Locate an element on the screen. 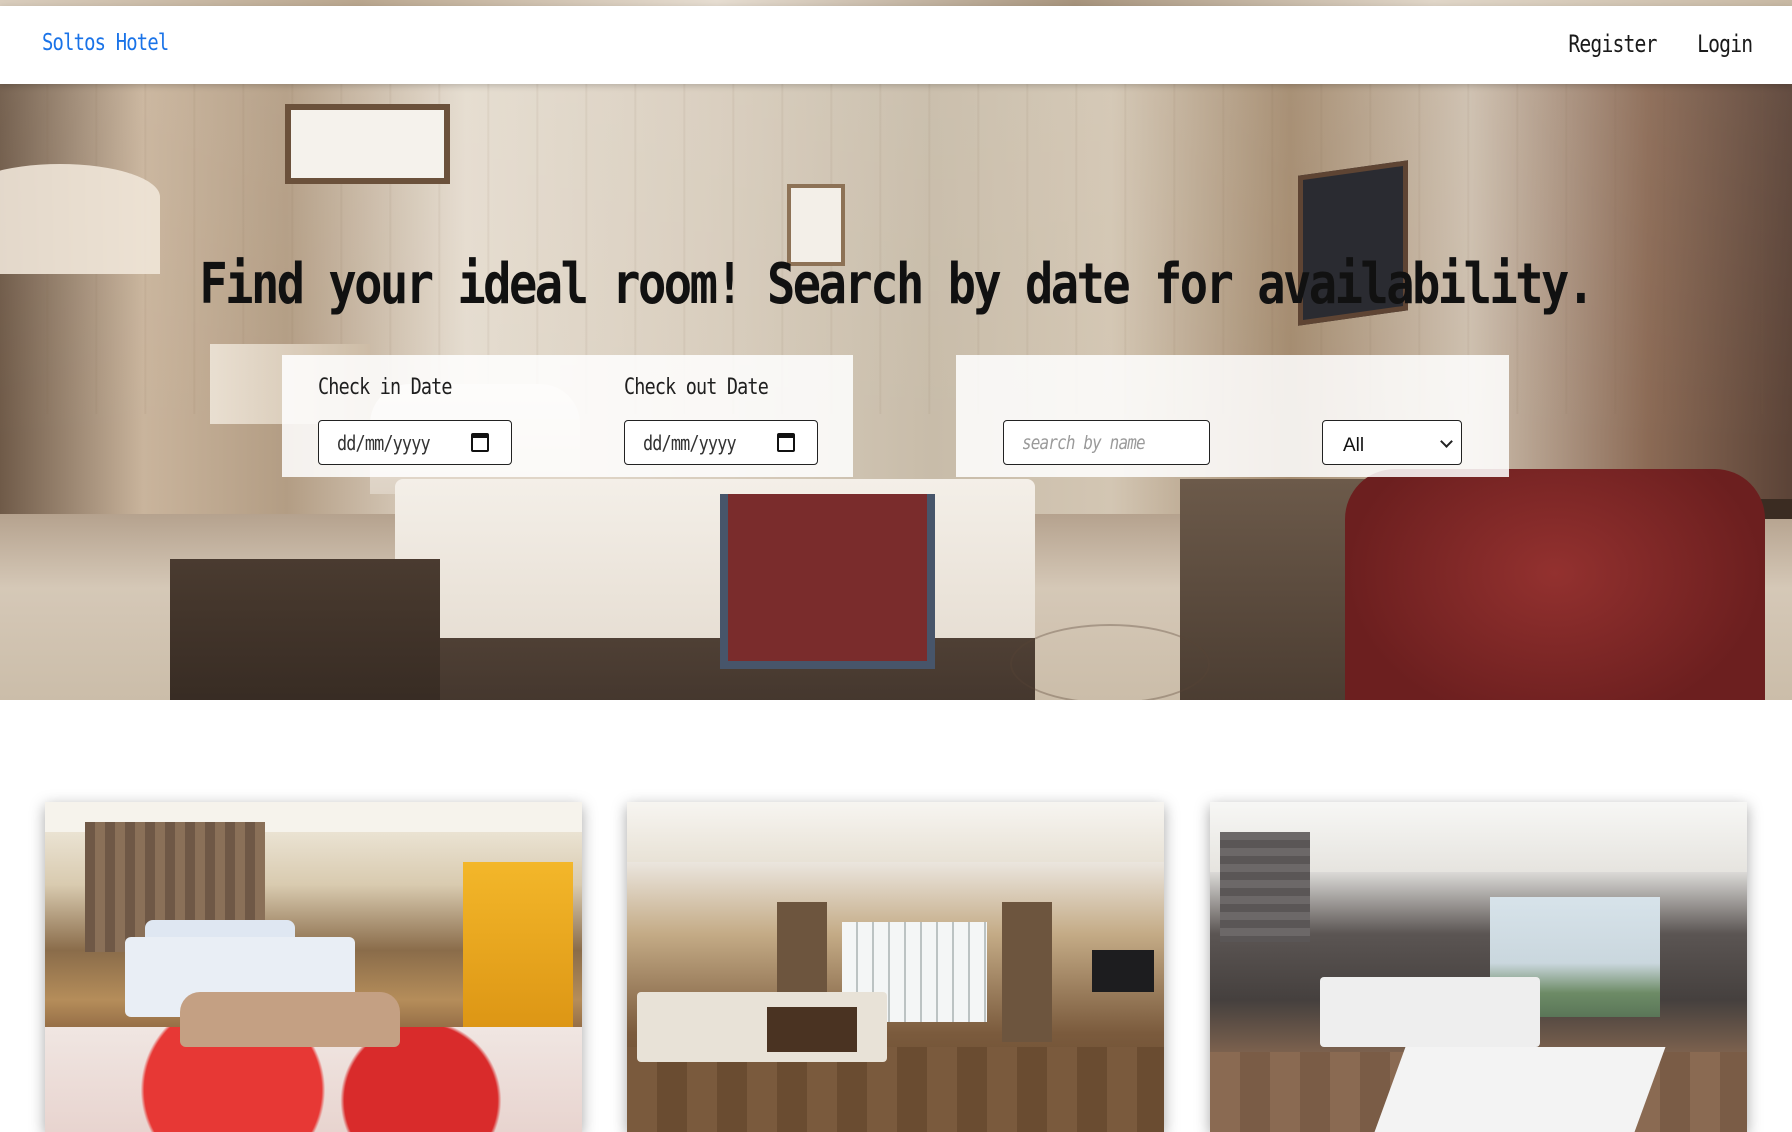  check-in-date-input: dd/mm/yyyy is located at coordinates (415, 442).